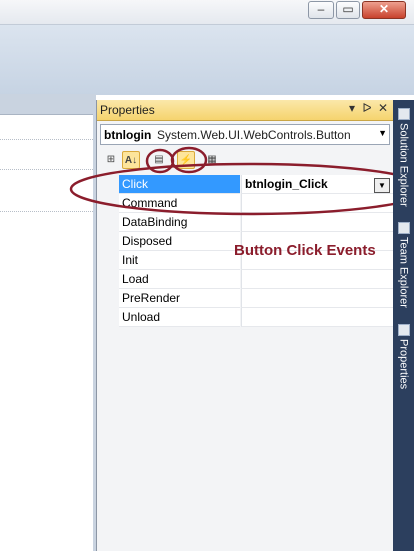 The height and width of the screenshot is (551, 414). I want to click on annotation-ellipse, so click(241, 189).